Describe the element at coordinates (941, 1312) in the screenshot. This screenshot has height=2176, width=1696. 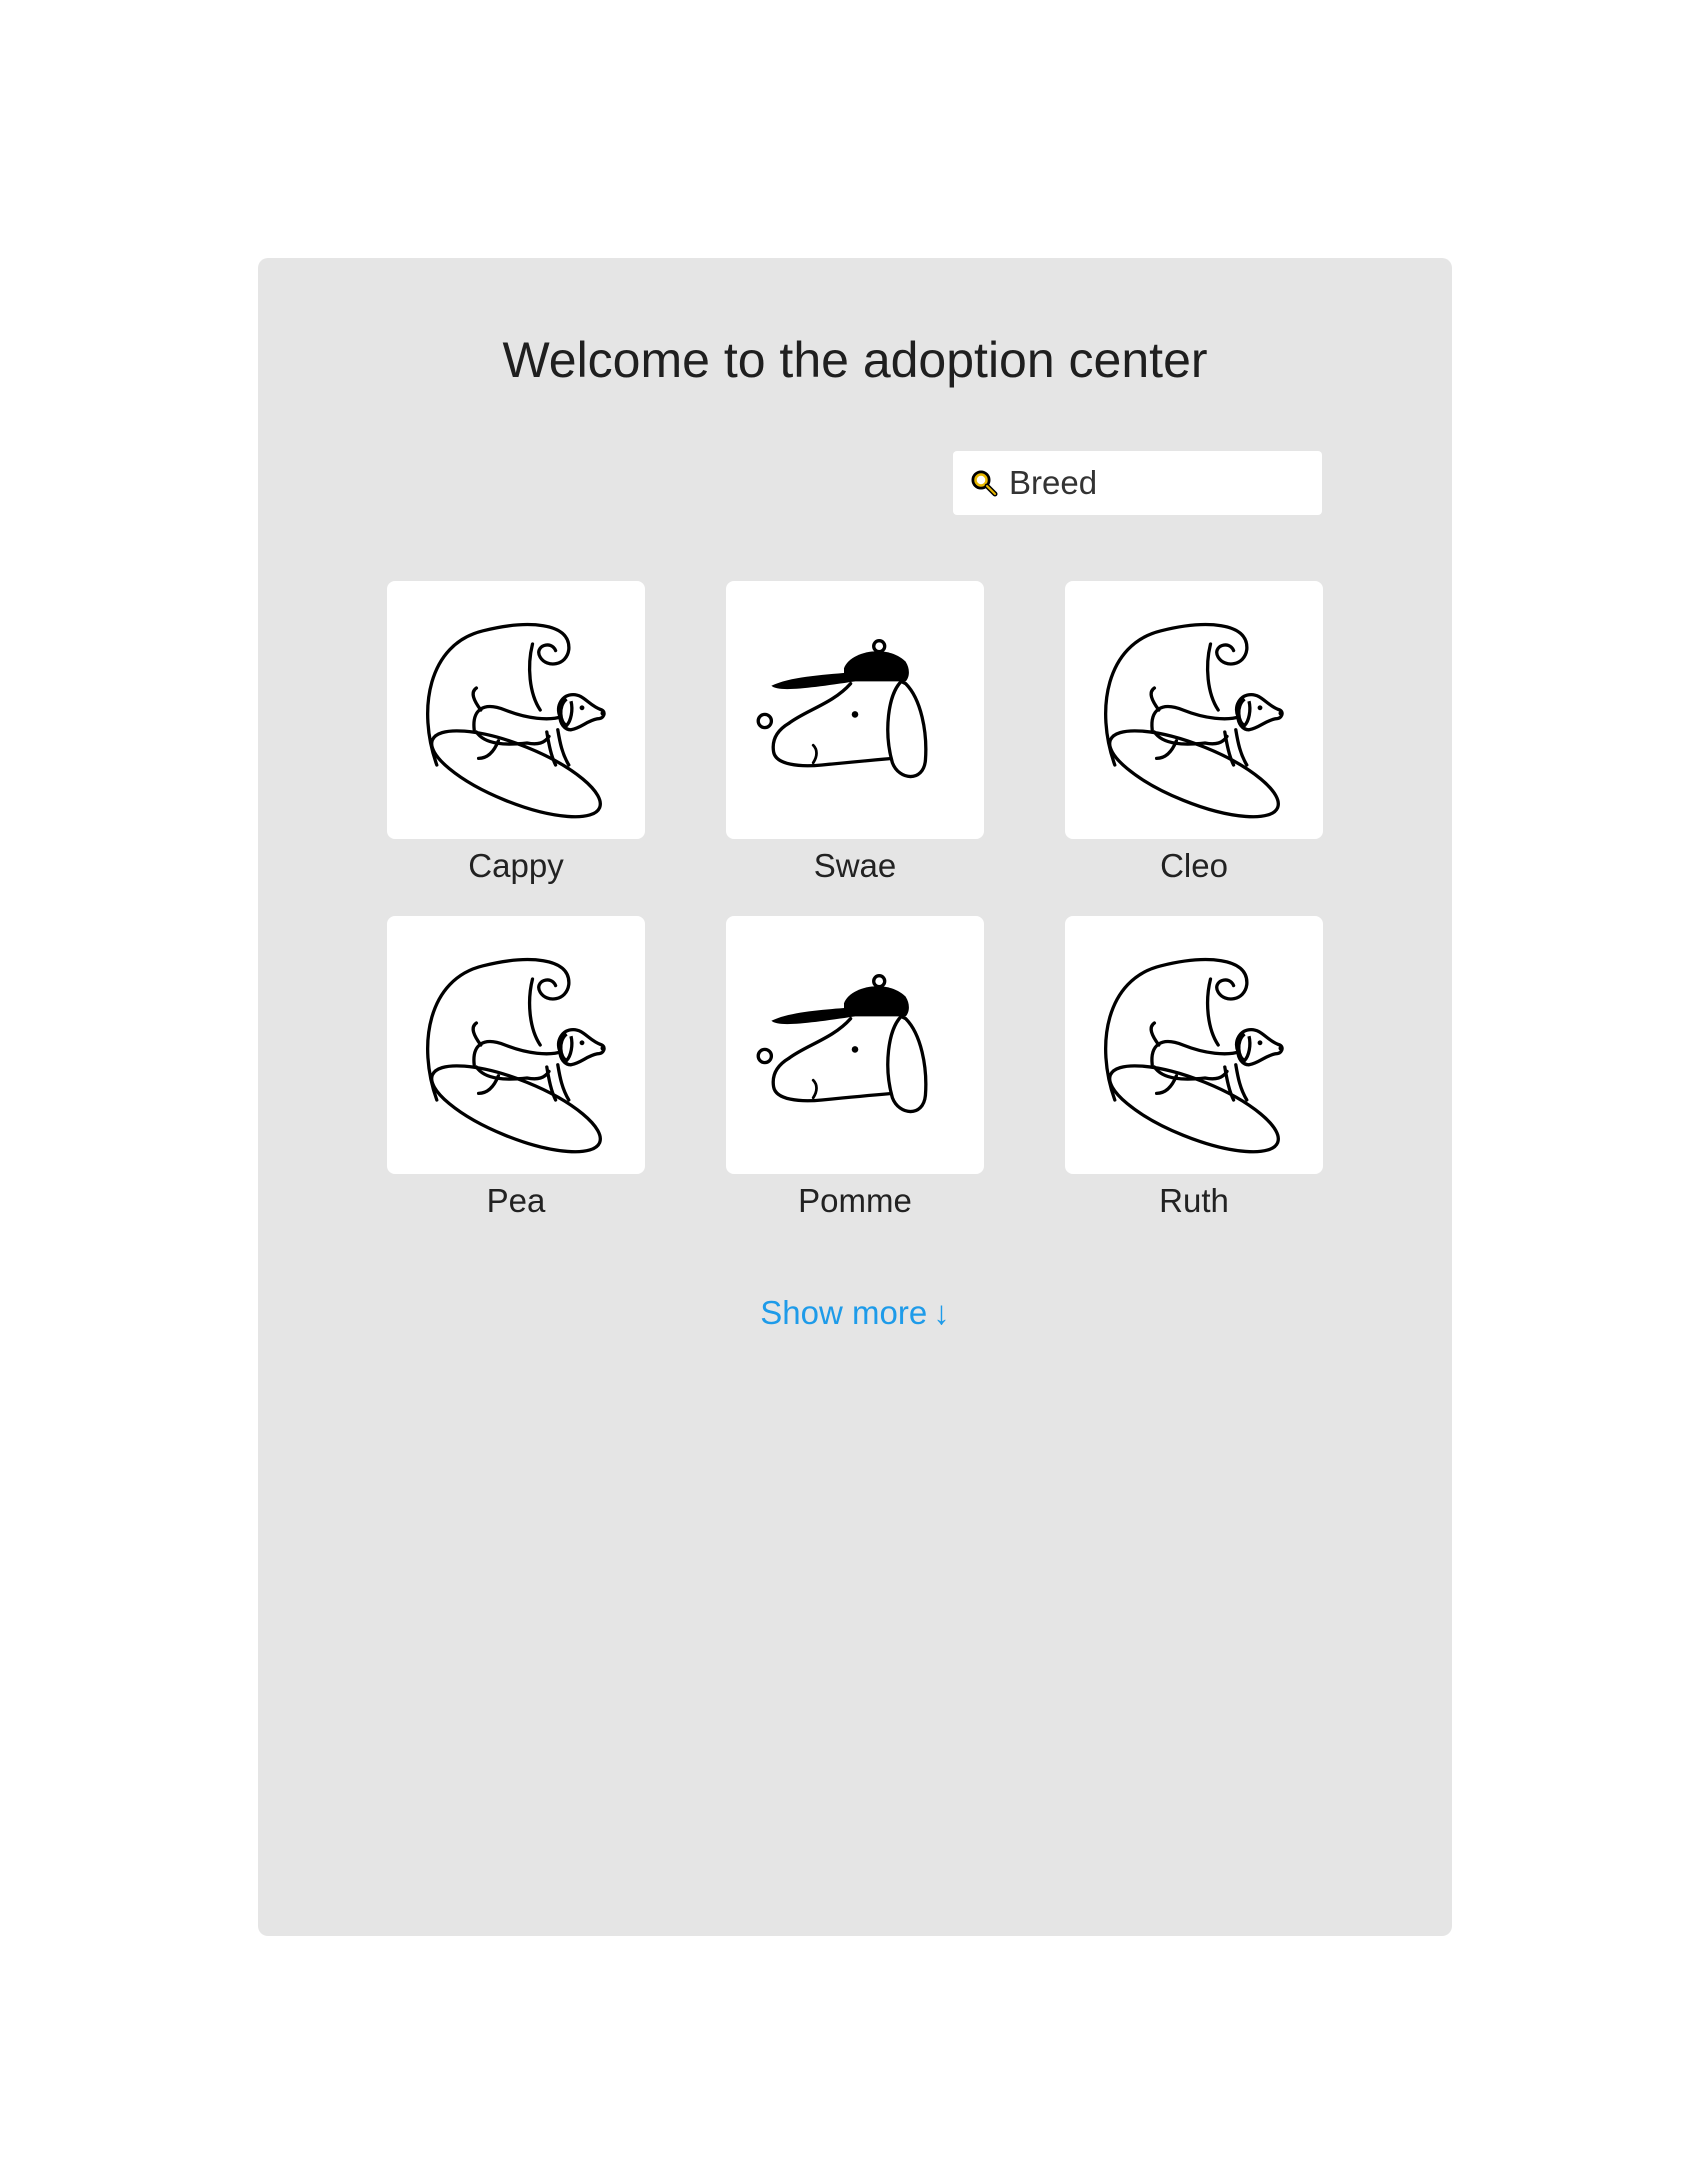
I see `arrow-down-icon: ↓` at that location.